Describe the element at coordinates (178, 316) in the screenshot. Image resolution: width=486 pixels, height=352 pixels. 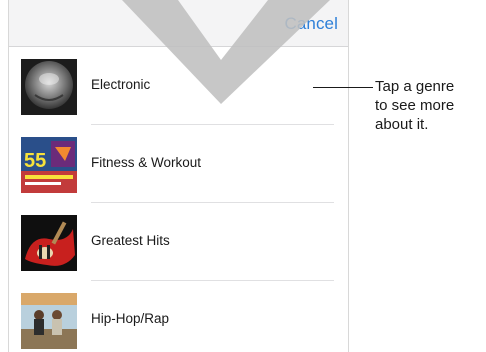
I see `genre-row-hip-hop-rap: Hip-Hop/Rap` at that location.